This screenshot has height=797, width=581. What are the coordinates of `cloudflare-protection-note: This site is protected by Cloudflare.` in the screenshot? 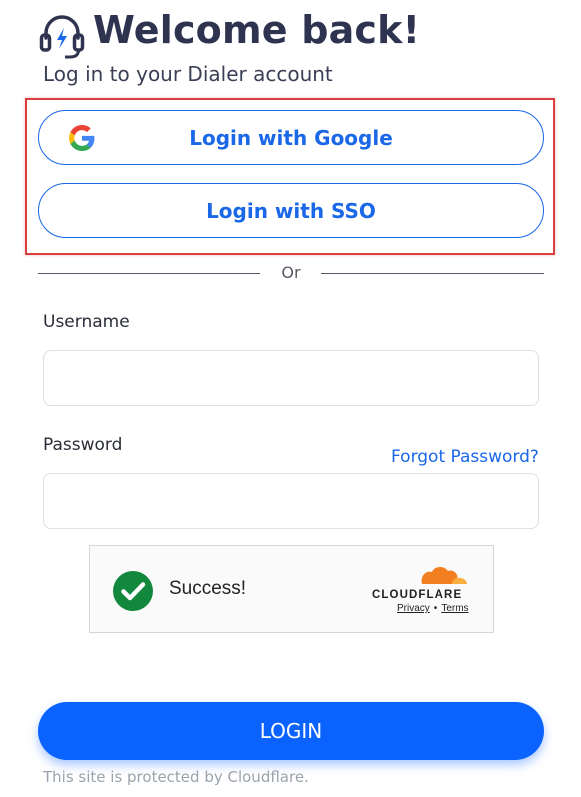 It's located at (176, 777).